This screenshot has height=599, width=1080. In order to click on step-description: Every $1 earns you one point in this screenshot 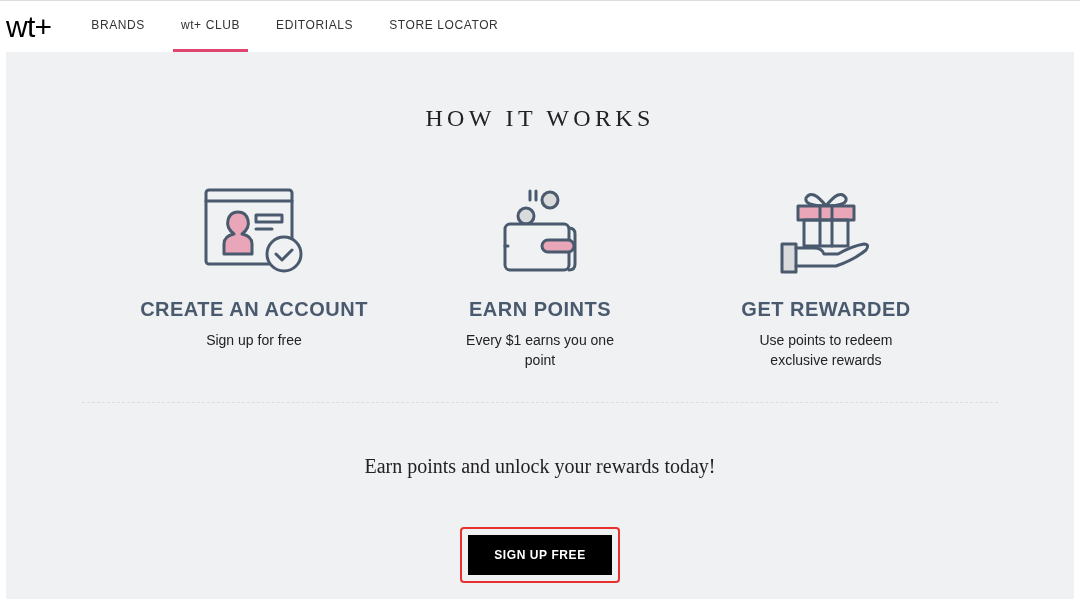, I will do `click(540, 350)`.